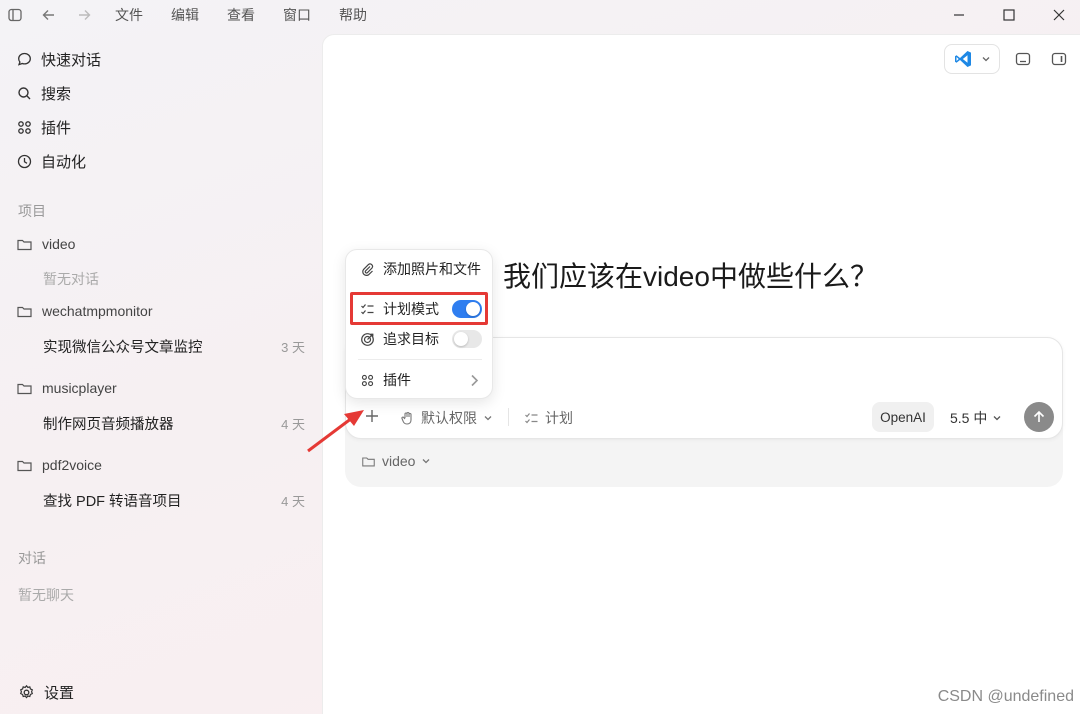 This screenshot has width=1080, height=714. Describe the element at coordinates (399, 461) in the screenshot. I see `folder-label: video` at that location.